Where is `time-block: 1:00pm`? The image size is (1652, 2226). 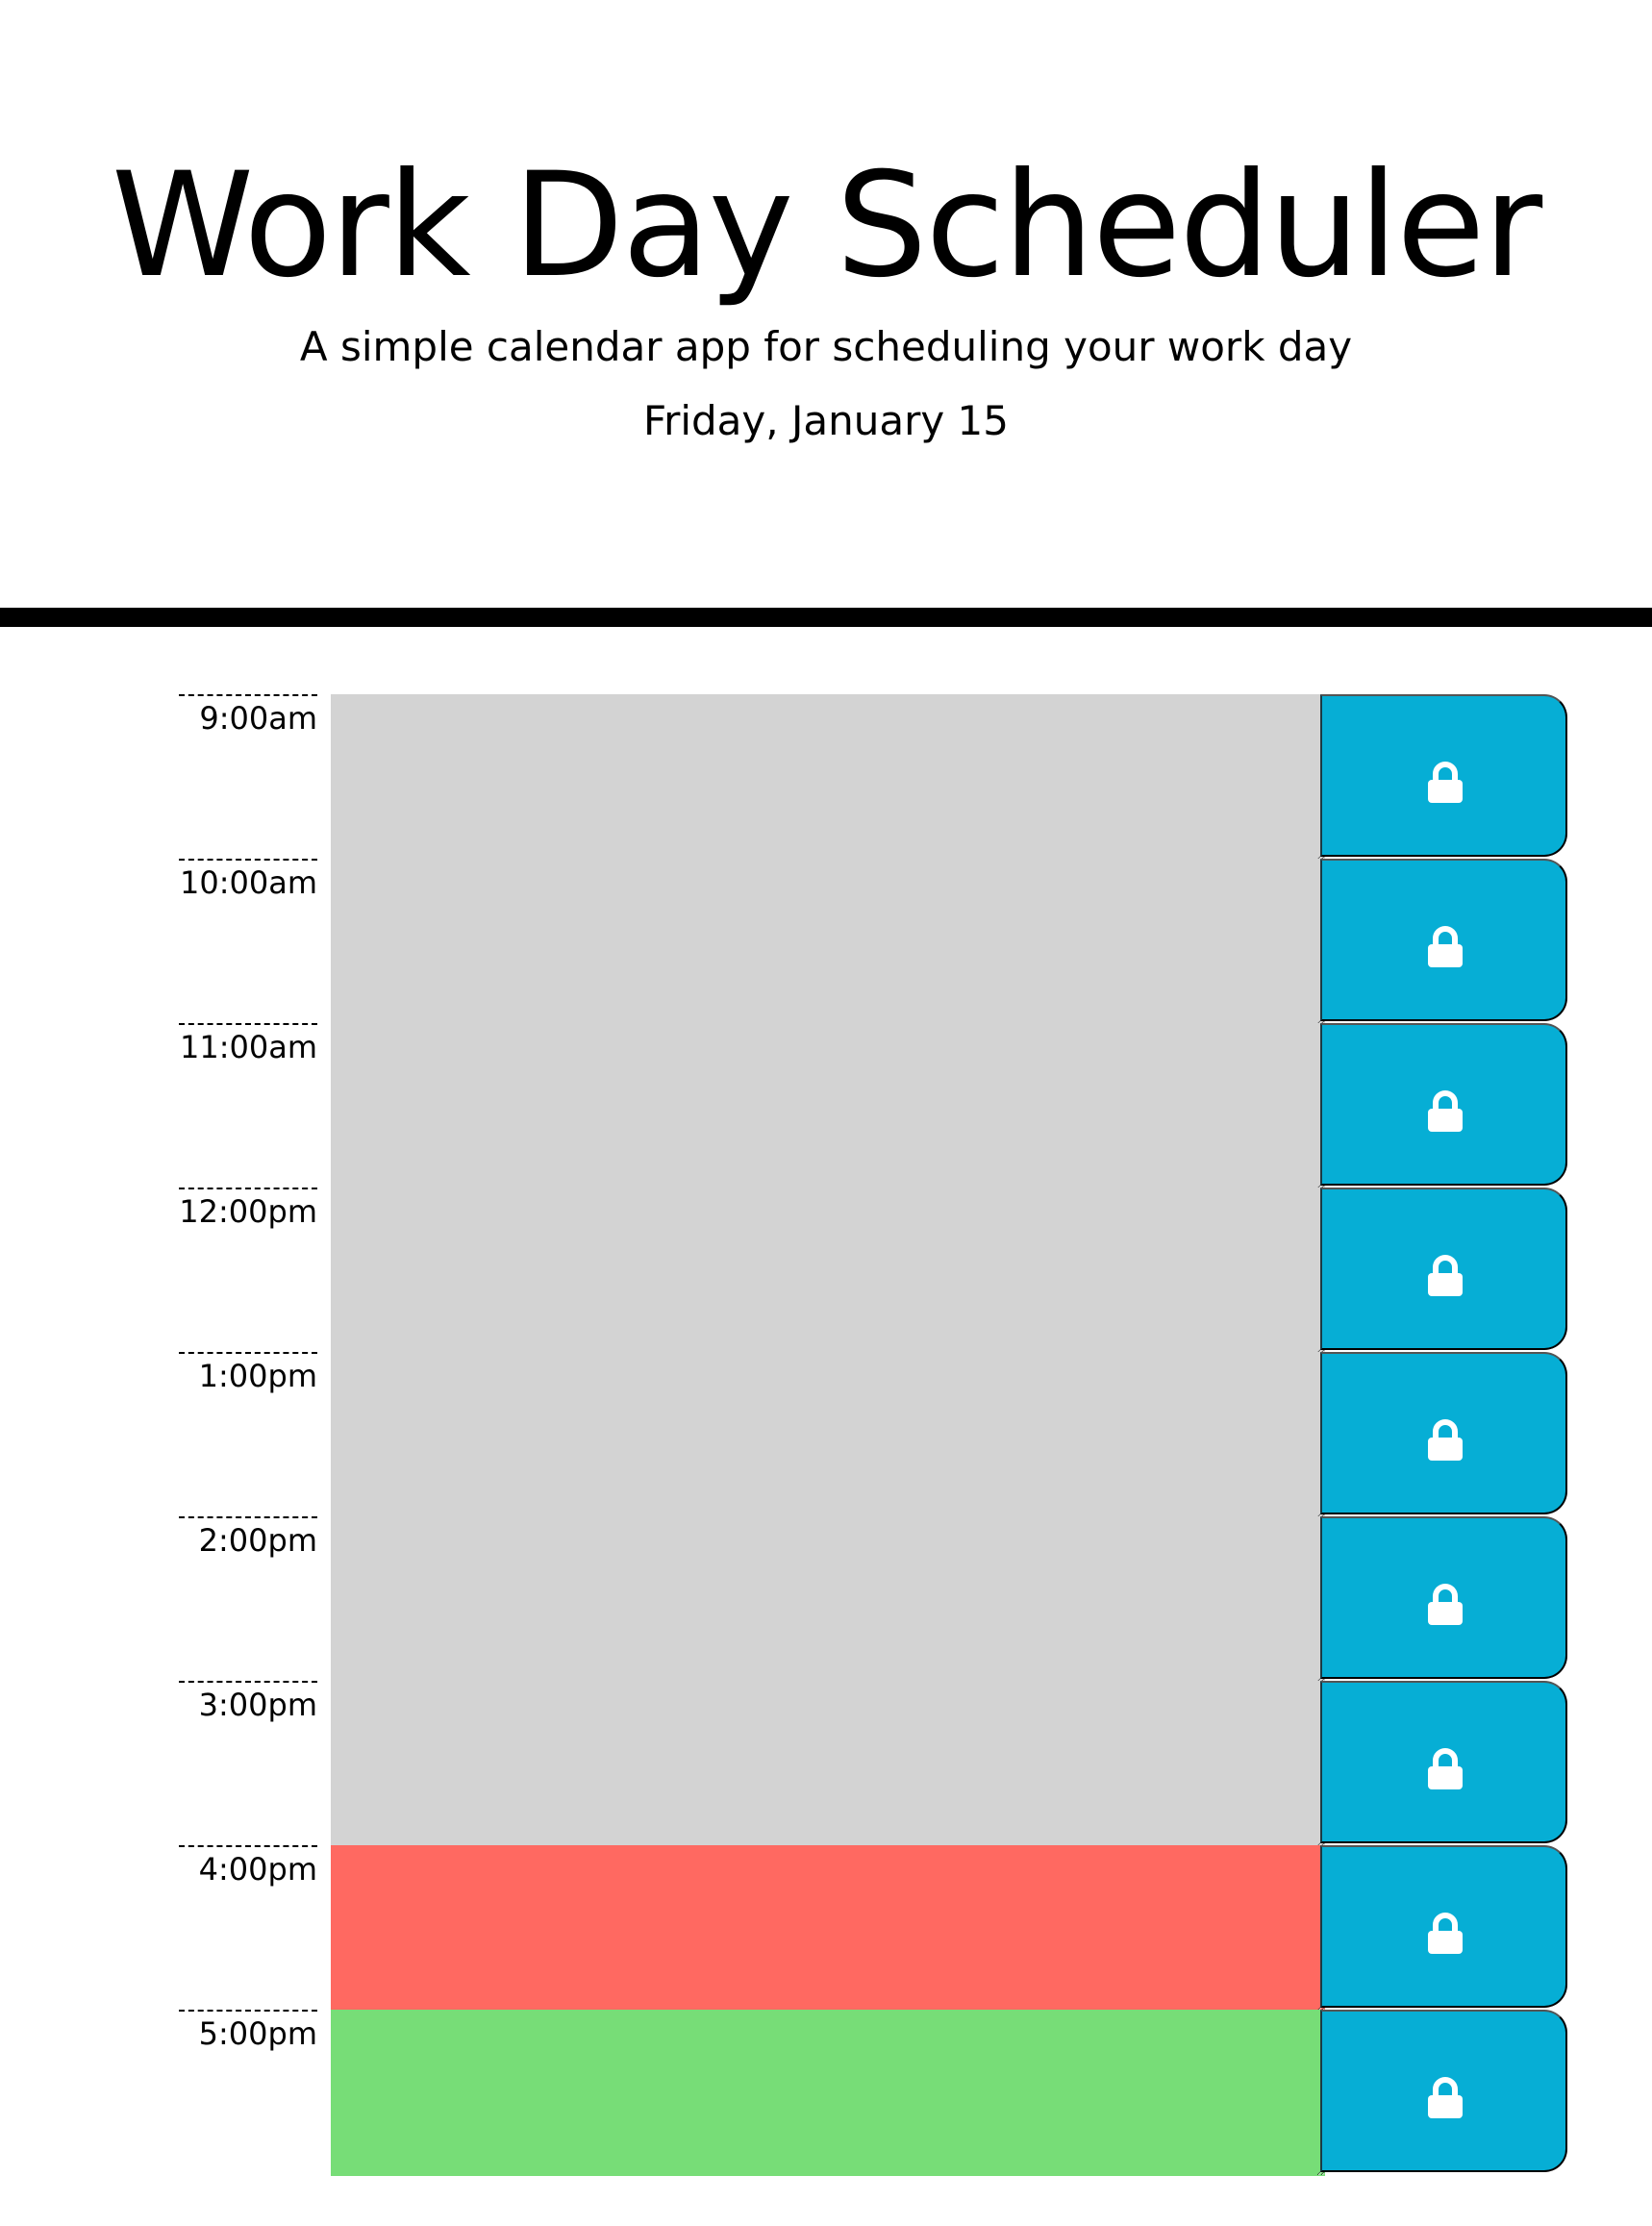
time-block: 1:00pm is located at coordinates (826, 1436).